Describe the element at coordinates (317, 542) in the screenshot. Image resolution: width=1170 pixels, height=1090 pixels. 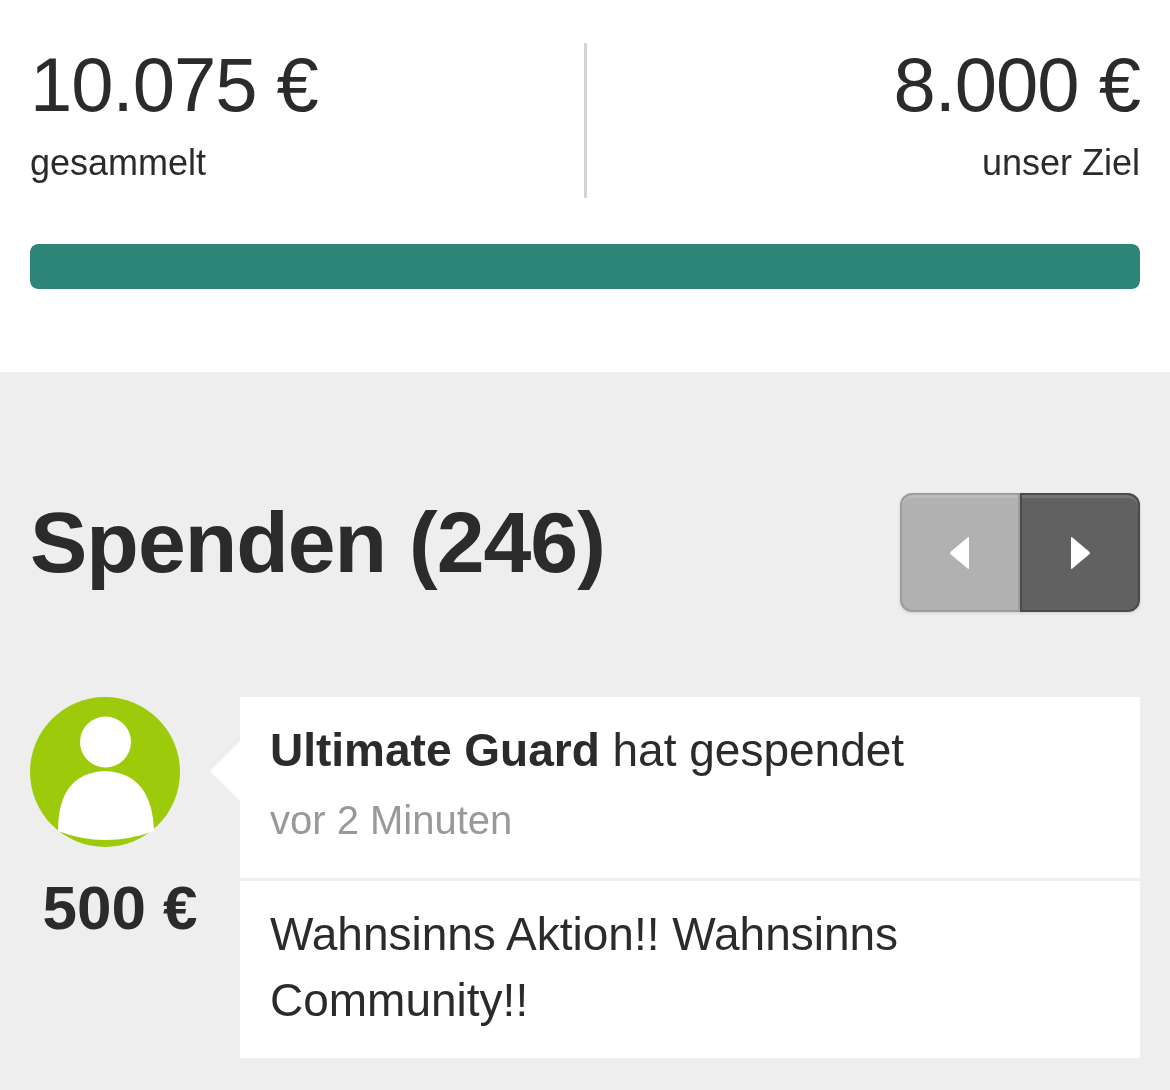
I see `section-title: Spenden (246)` at that location.